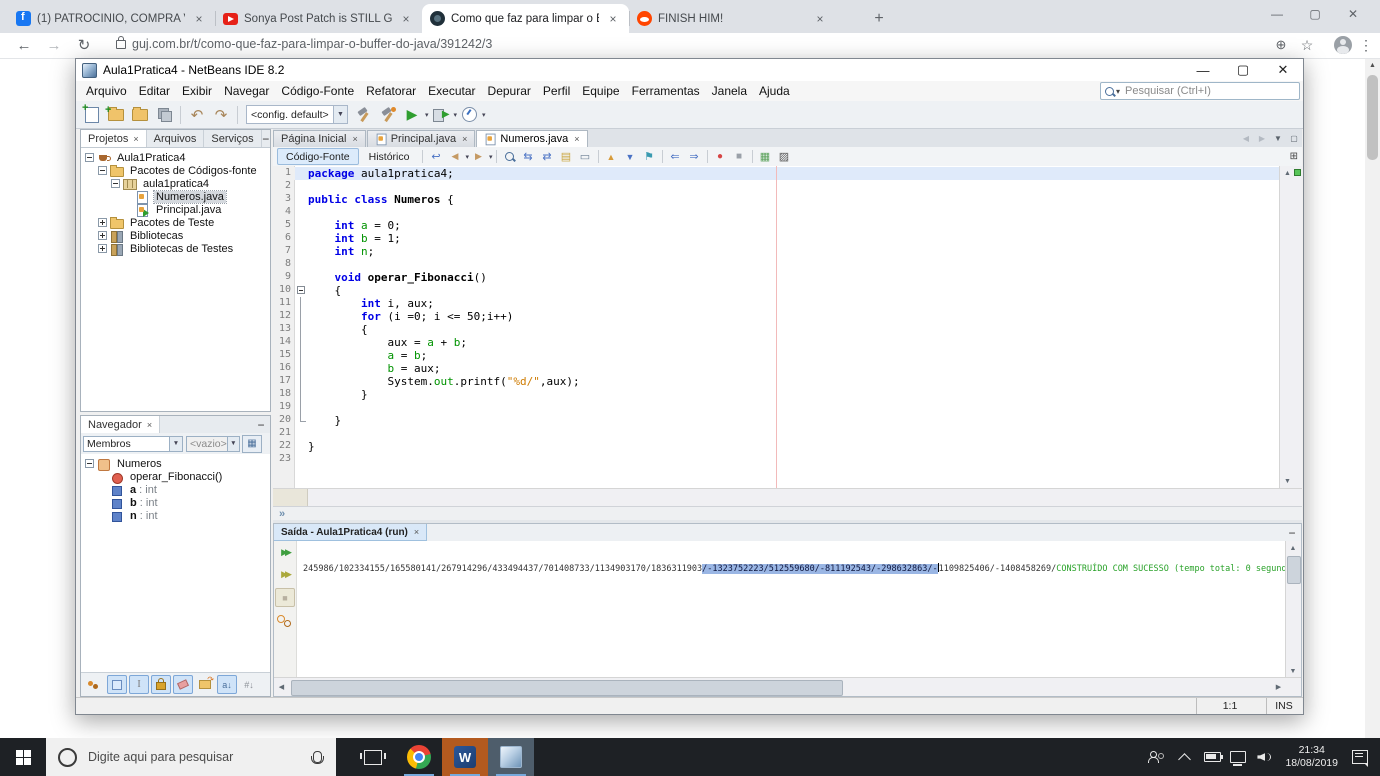 The width and height of the screenshot is (1380, 776). Describe the element at coordinates (285, 620) in the screenshot. I see `ant-settings-icon` at that location.